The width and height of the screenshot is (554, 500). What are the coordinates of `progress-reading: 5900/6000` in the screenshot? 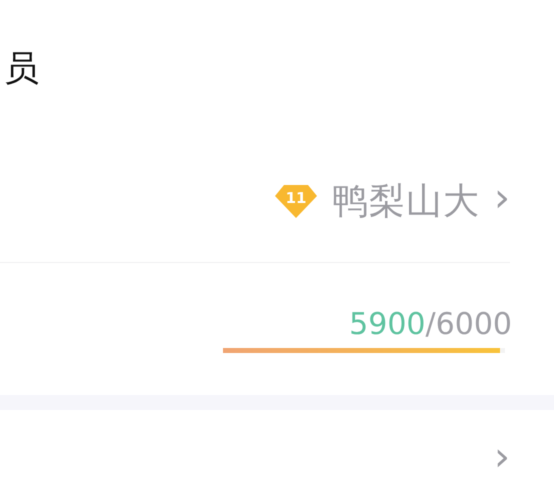 It's located at (430, 324).